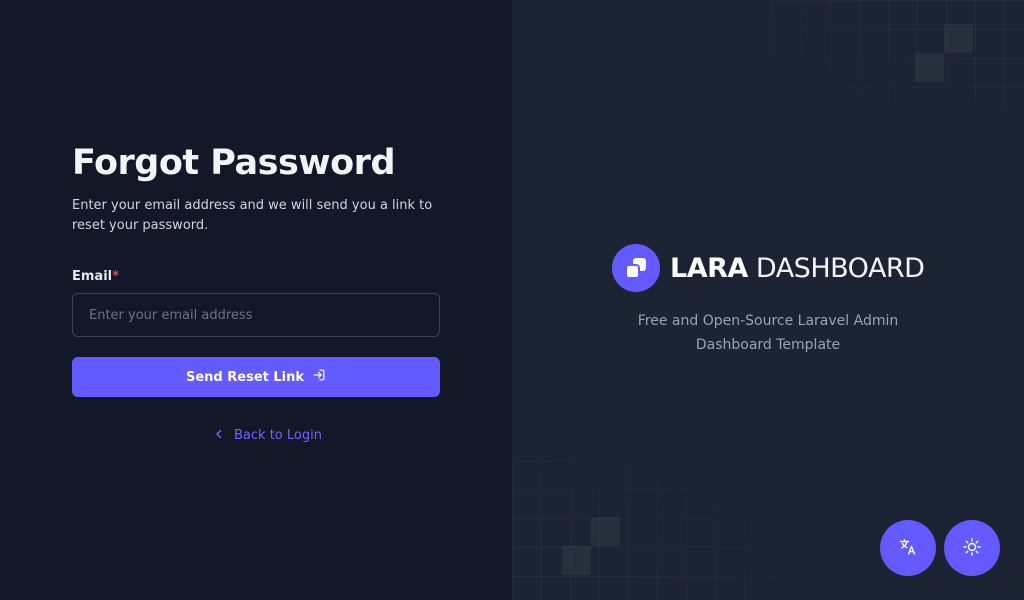 This screenshot has width=1024, height=600. Describe the element at coordinates (636, 268) in the screenshot. I see `logo-mark-icon` at that location.